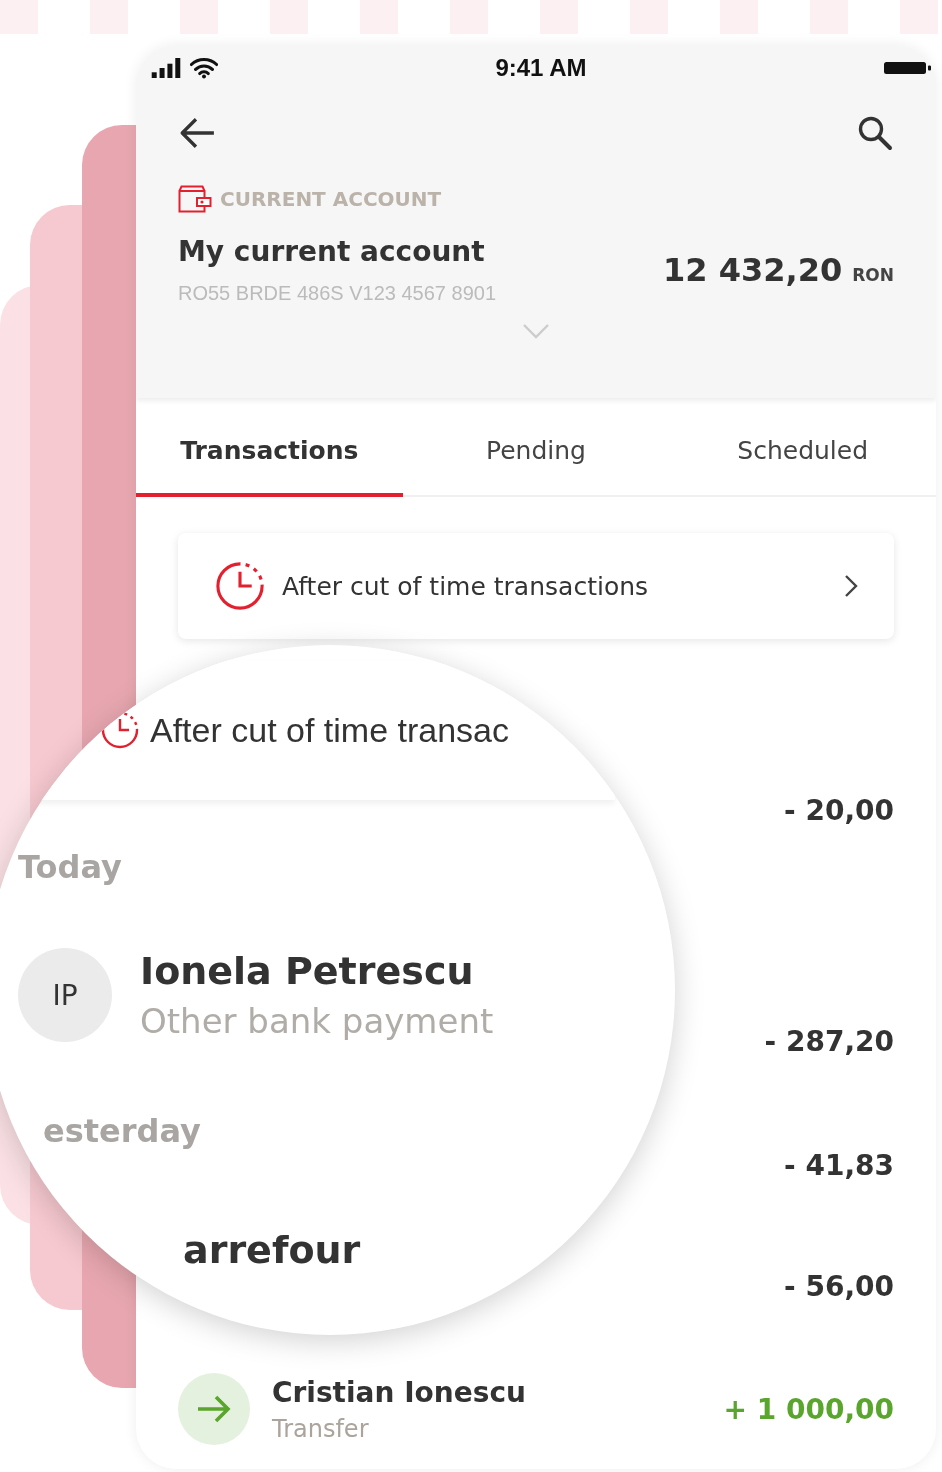 Image resolution: width=942 pixels, height=1472 pixels. What do you see at coordinates (122, 1131) in the screenshot?
I see `section-heading: esterday` at bounding box center [122, 1131].